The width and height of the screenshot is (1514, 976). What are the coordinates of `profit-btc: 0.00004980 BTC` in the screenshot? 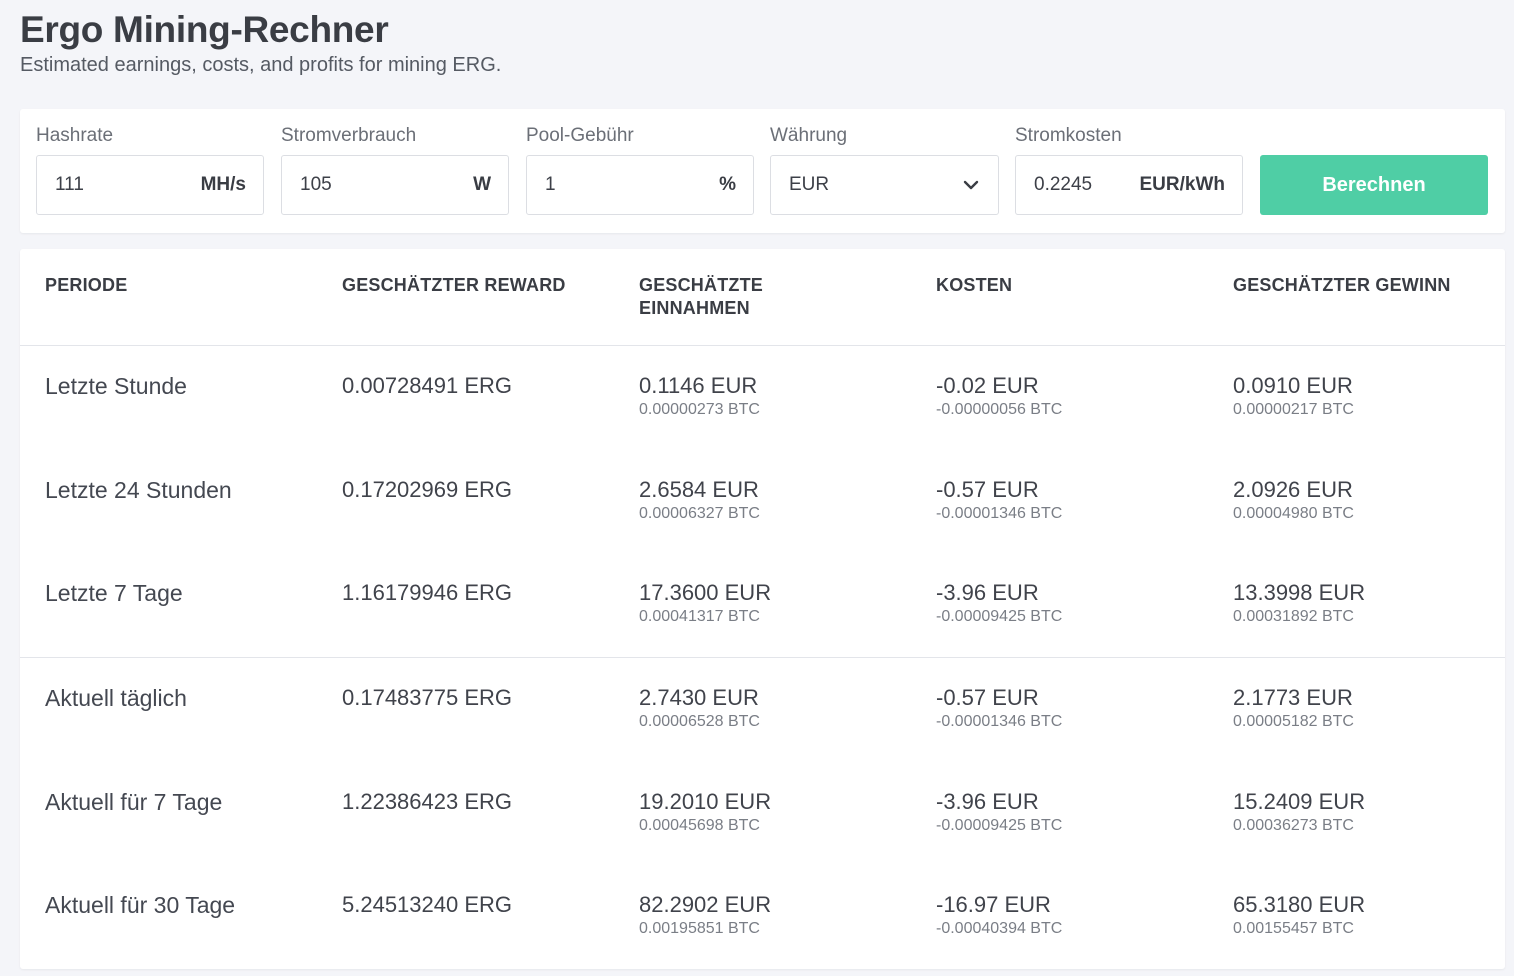 It's located at (1293, 513).